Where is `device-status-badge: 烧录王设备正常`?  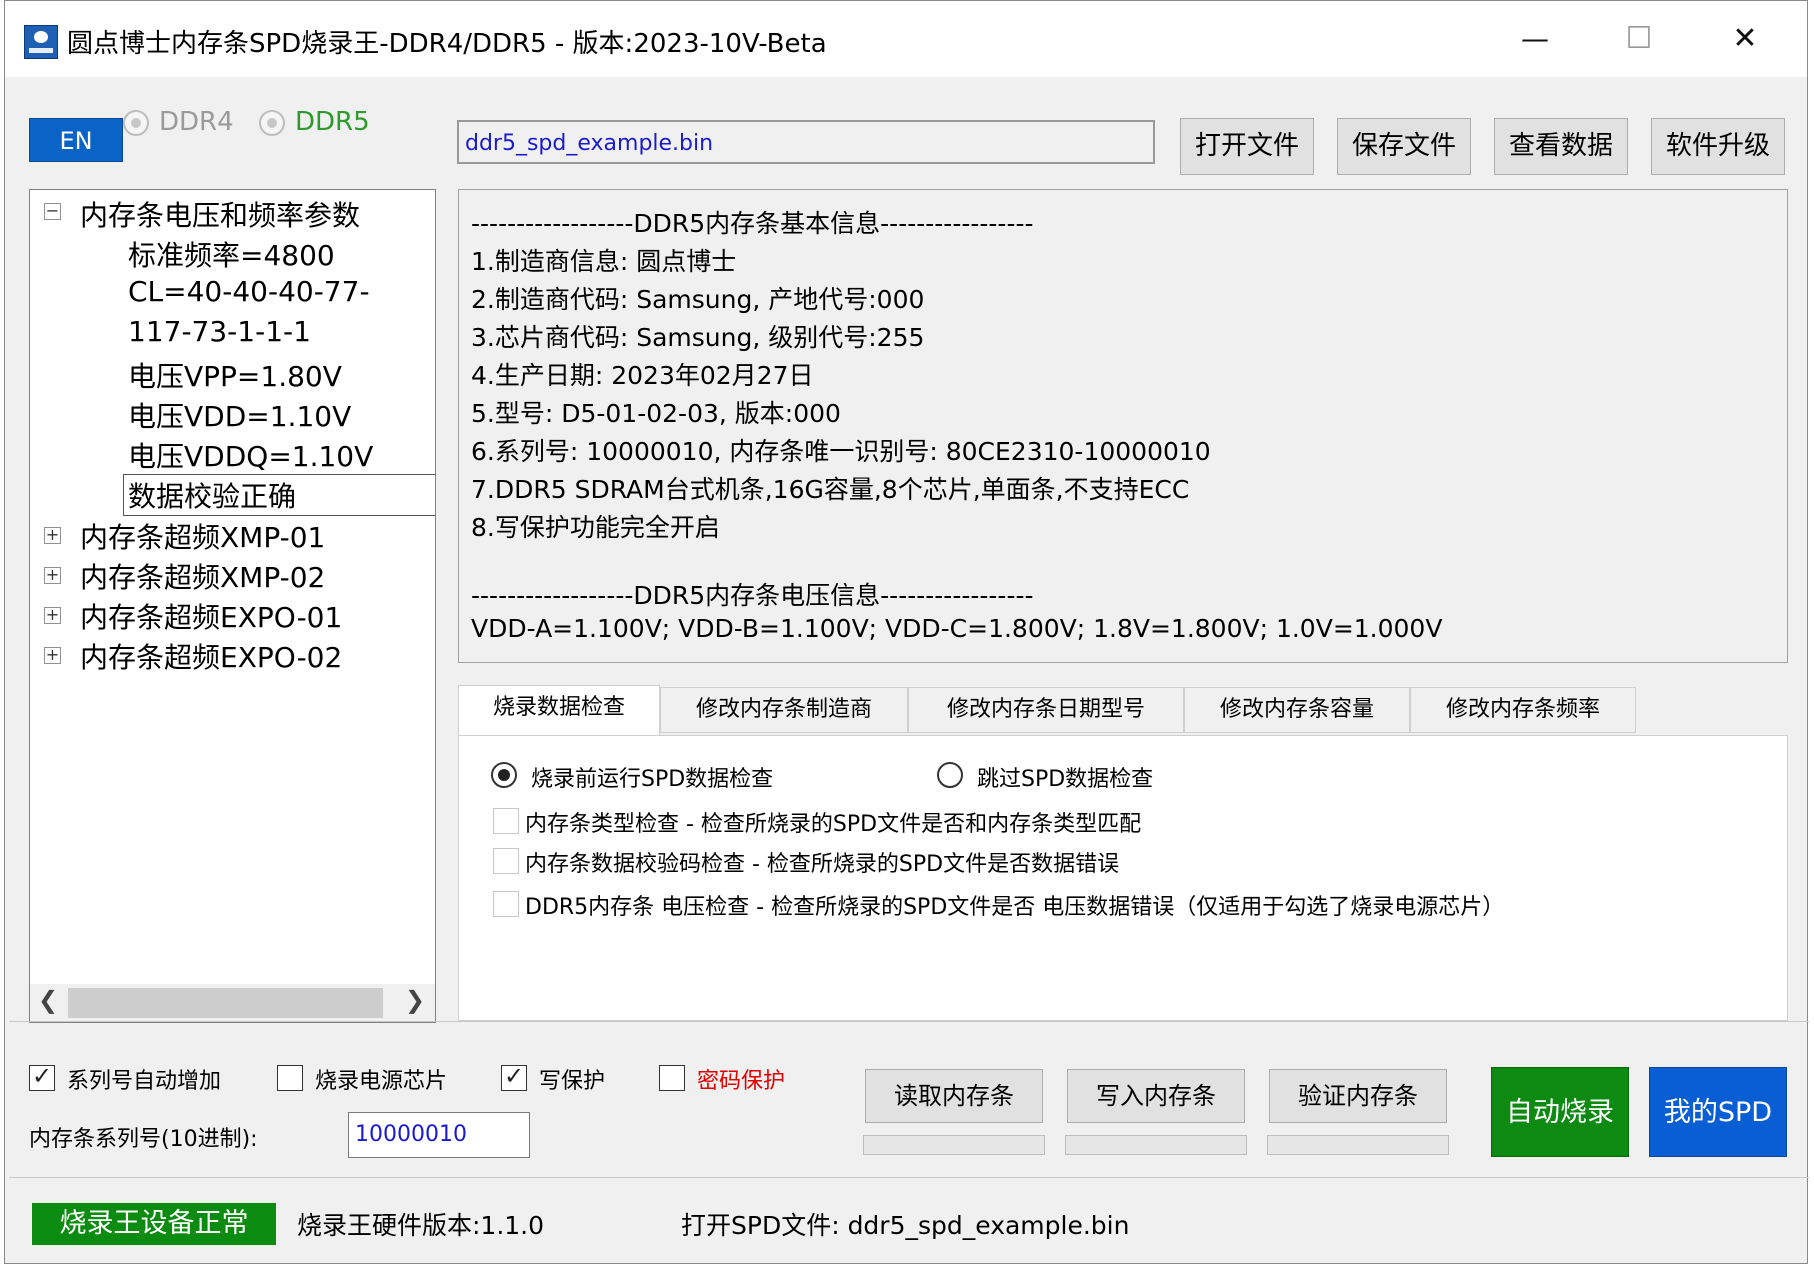
device-status-badge: 烧录王设备正常 is located at coordinates (154, 1224).